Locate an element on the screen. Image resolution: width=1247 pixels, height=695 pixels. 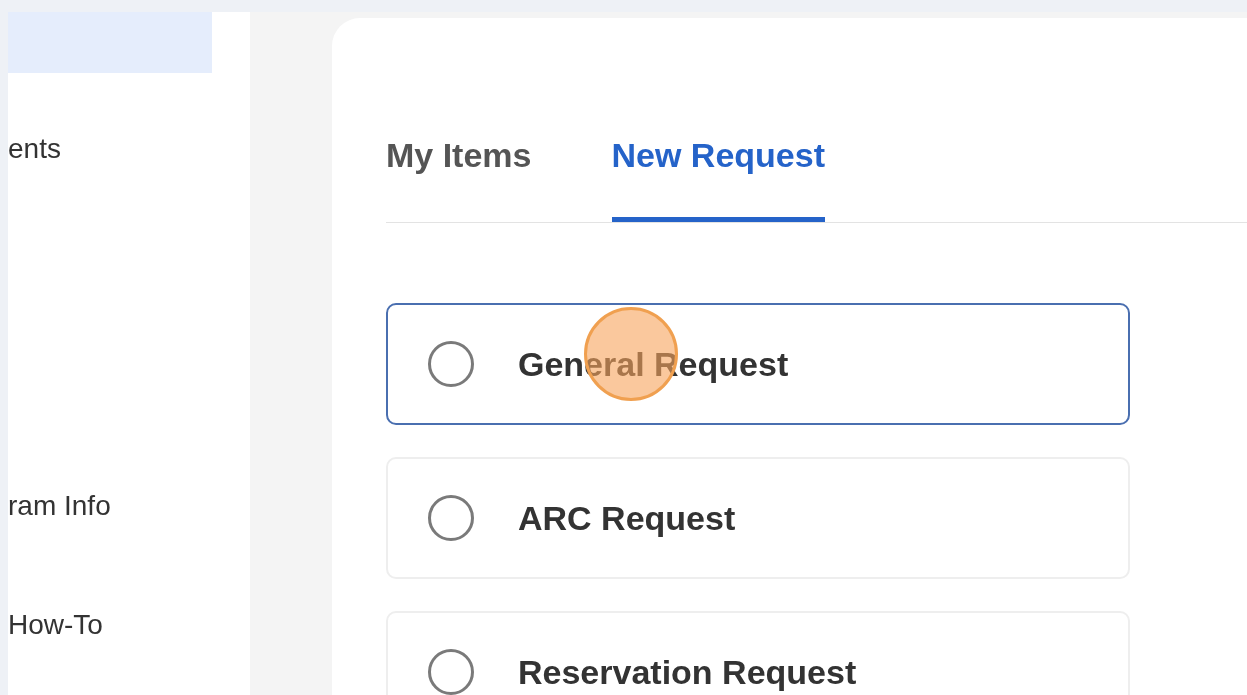
request-option: Reservation Request is located at coordinates (758, 653).